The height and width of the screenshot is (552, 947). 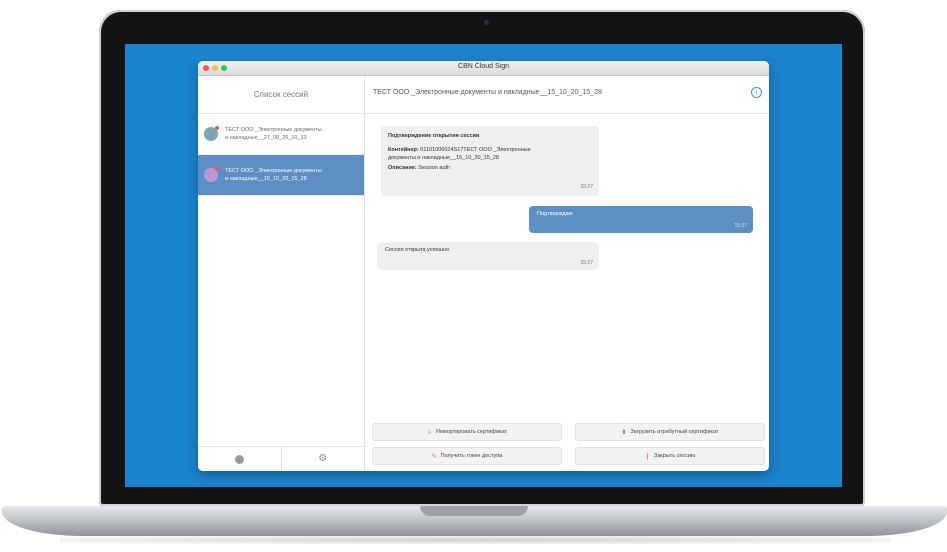 What do you see at coordinates (266, 179) in the screenshot?
I see `session-name-suffix: и накладные__15_10_20_15_28` at bounding box center [266, 179].